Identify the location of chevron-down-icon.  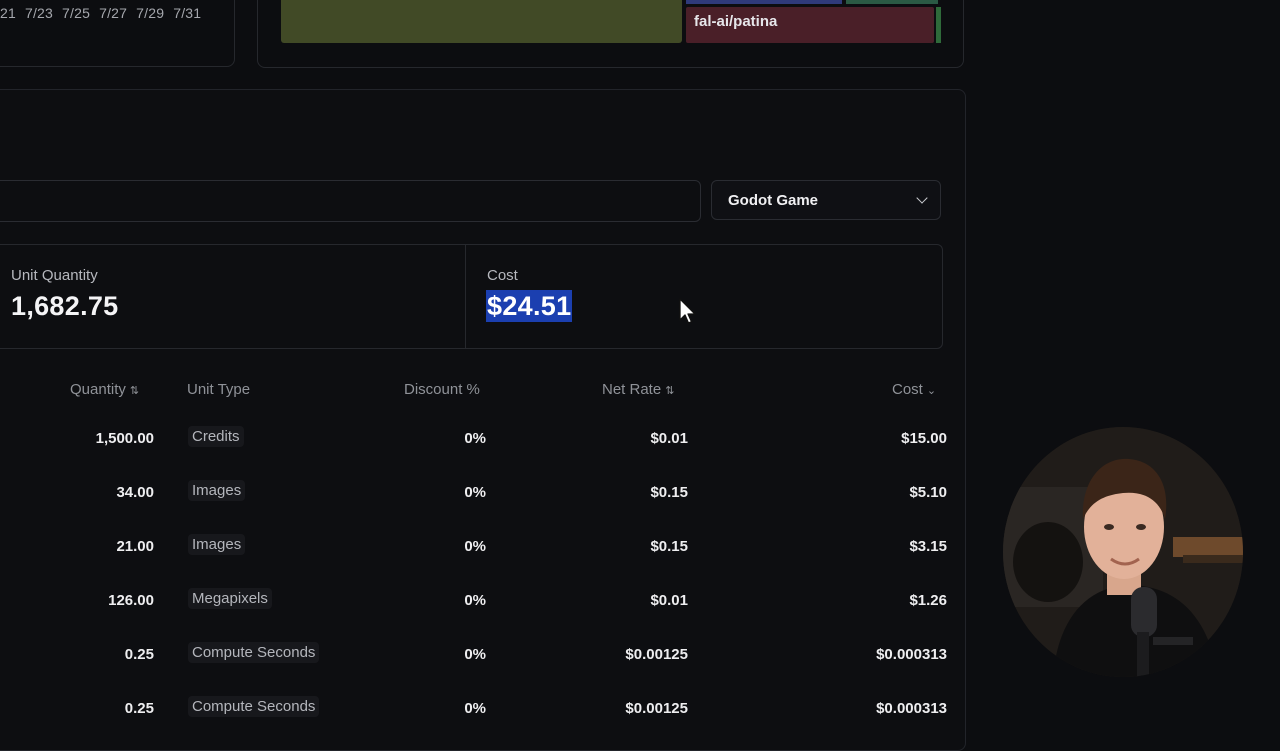
(922, 198).